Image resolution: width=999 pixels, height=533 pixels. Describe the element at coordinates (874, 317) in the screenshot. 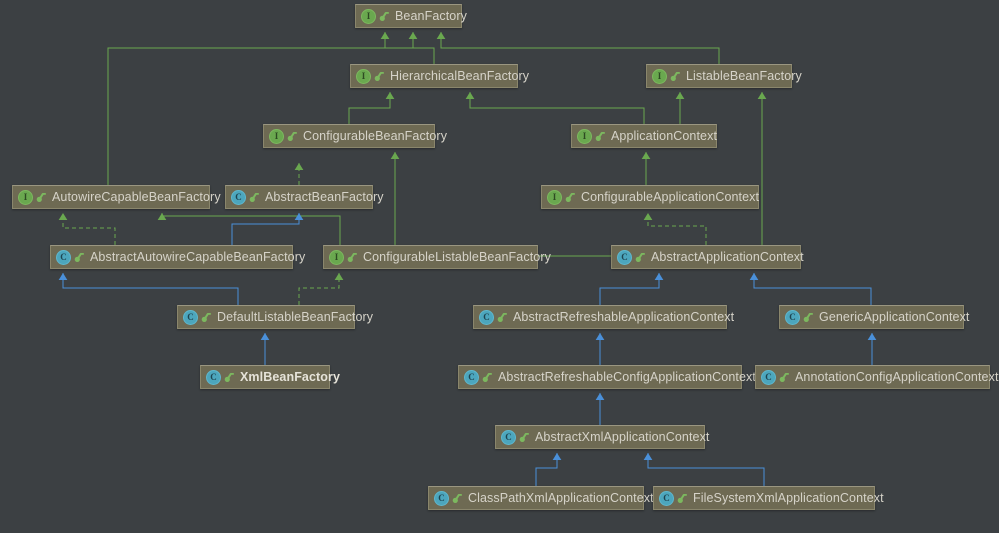

I see `uml-node-GenericApplicationContext: C GenericApplicationContext` at that location.